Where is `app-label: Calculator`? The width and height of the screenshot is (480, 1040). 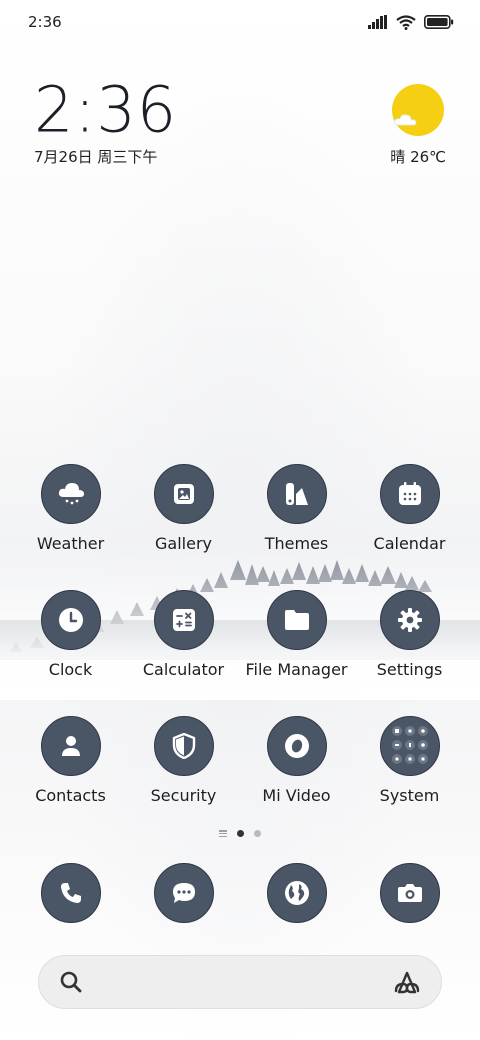 app-label: Calculator is located at coordinates (183, 669).